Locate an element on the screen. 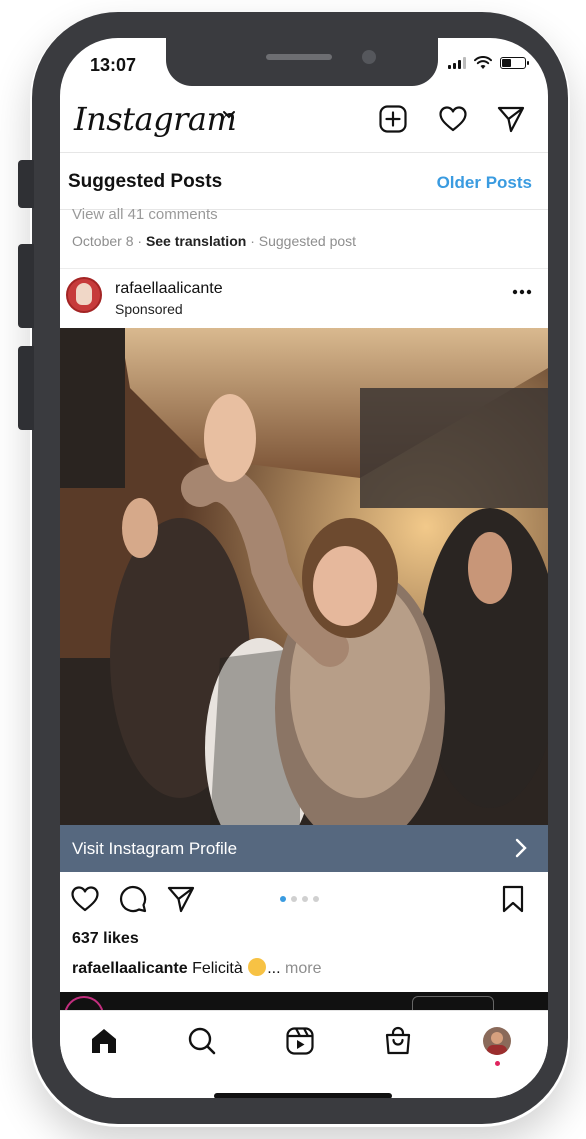 The image size is (586, 1139). wifi-icon is located at coordinates (483, 62).